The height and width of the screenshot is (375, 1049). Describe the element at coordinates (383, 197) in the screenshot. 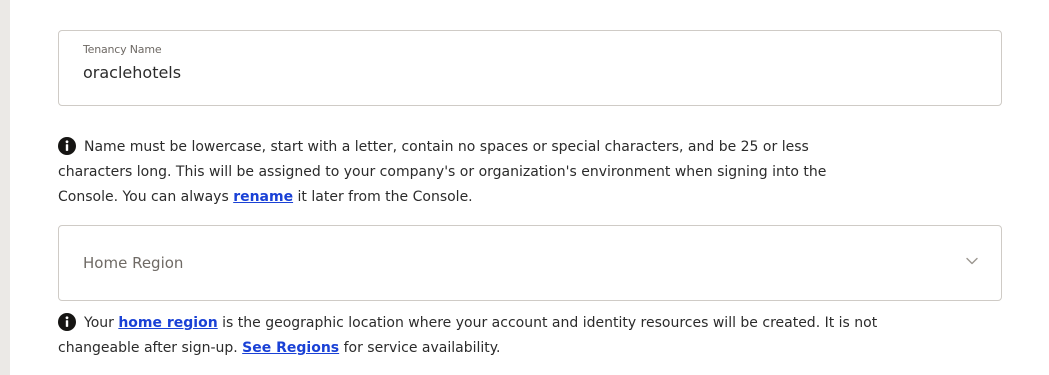

I see `tenancy-help-text-3b: it later from the Console.` at that location.